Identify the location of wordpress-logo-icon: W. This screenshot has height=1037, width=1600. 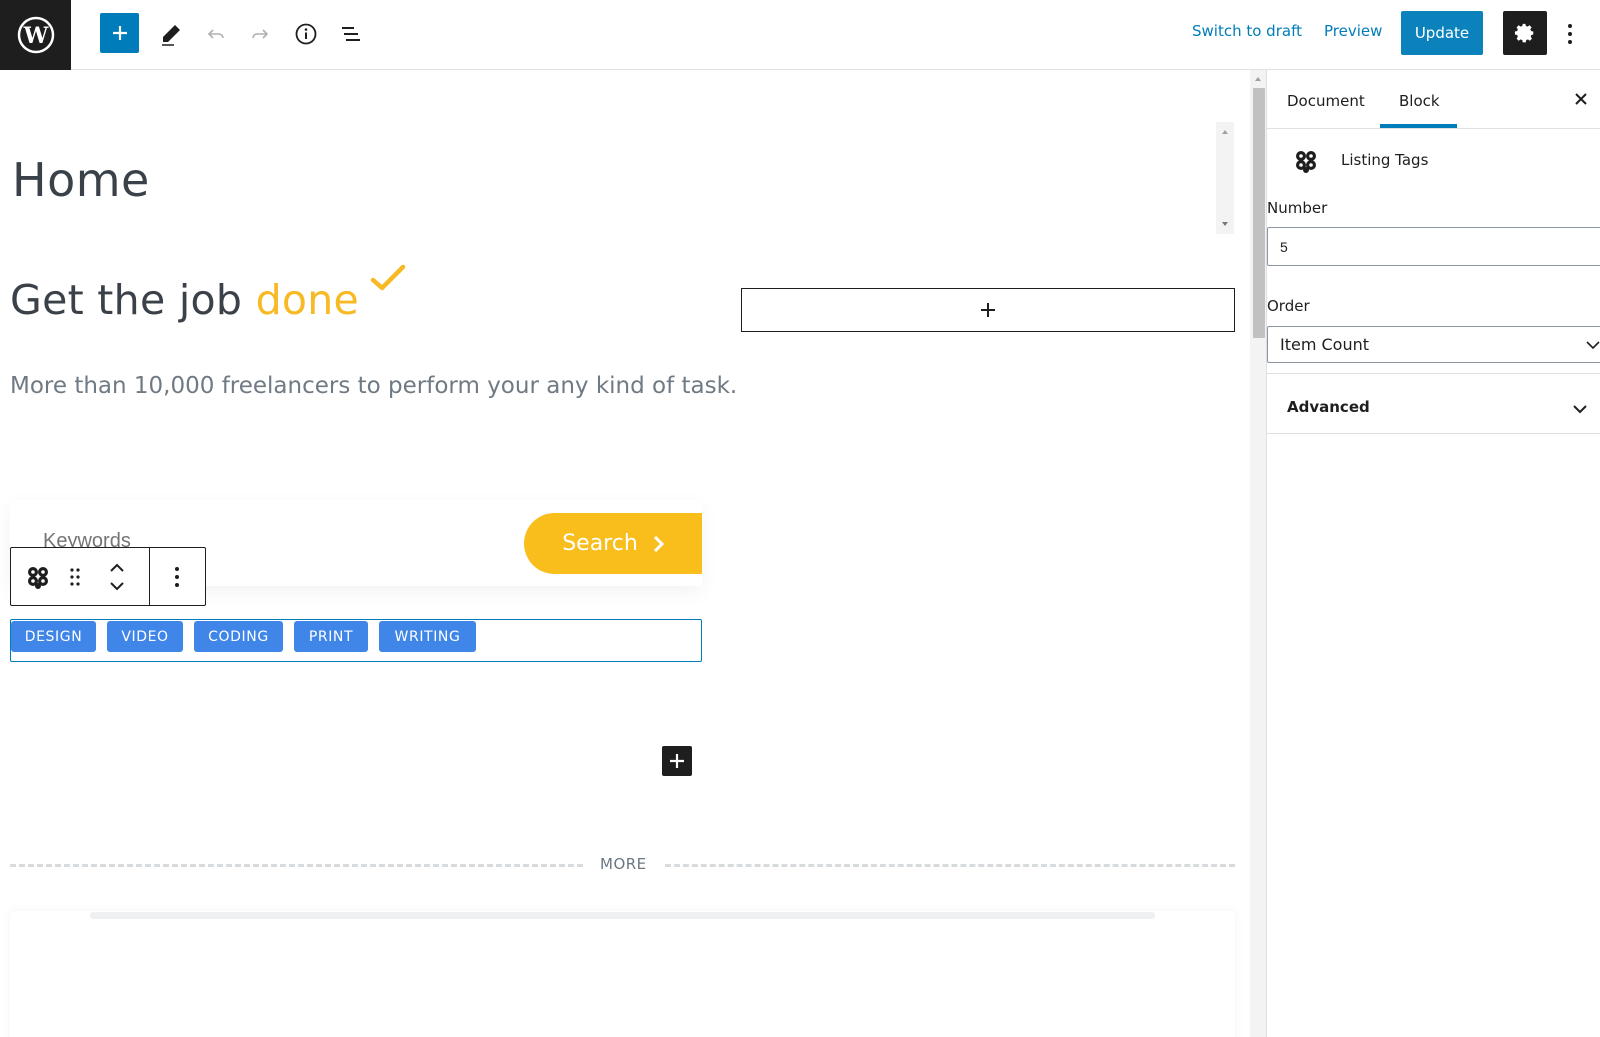
(35, 35).